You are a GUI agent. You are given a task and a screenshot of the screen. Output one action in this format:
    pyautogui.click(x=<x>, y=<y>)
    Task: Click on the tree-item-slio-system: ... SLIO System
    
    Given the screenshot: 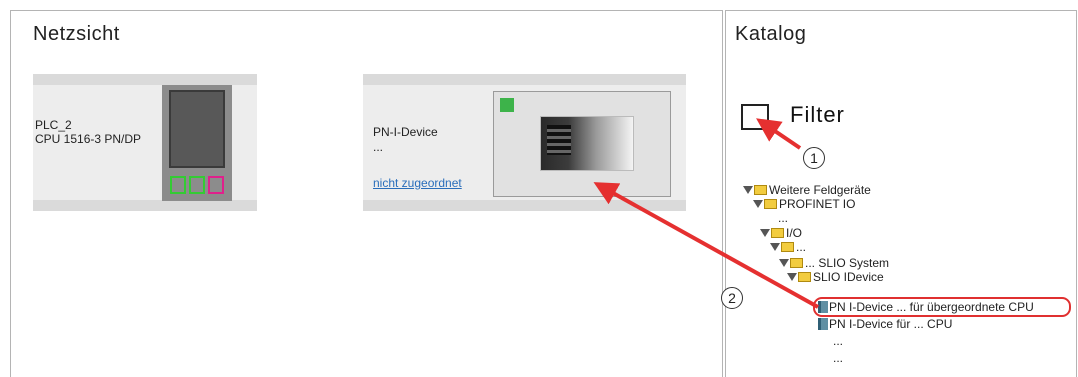 What is the action you would take?
    pyautogui.click(x=834, y=263)
    